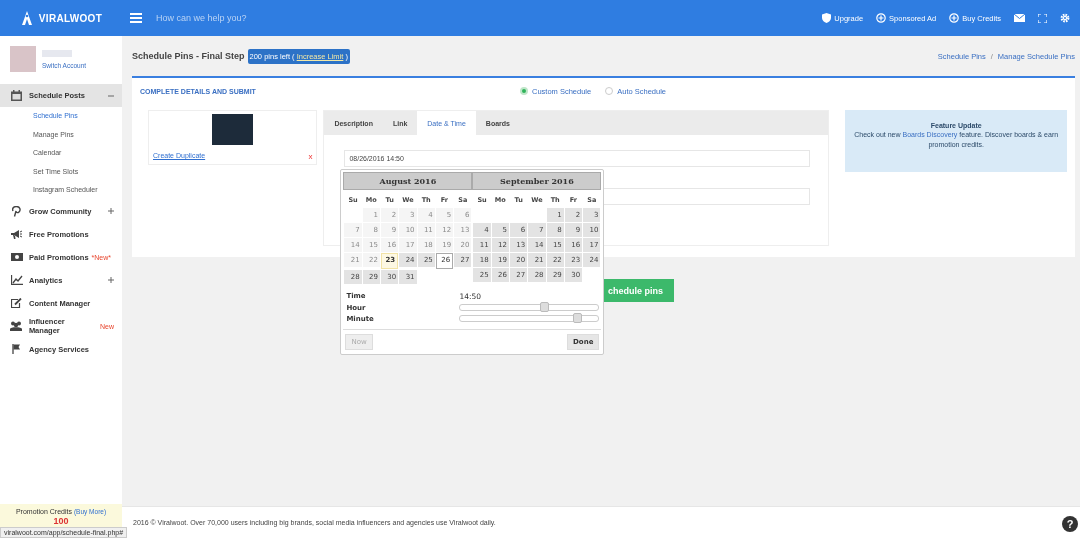  I want to click on flag-icon, so click(16, 349).